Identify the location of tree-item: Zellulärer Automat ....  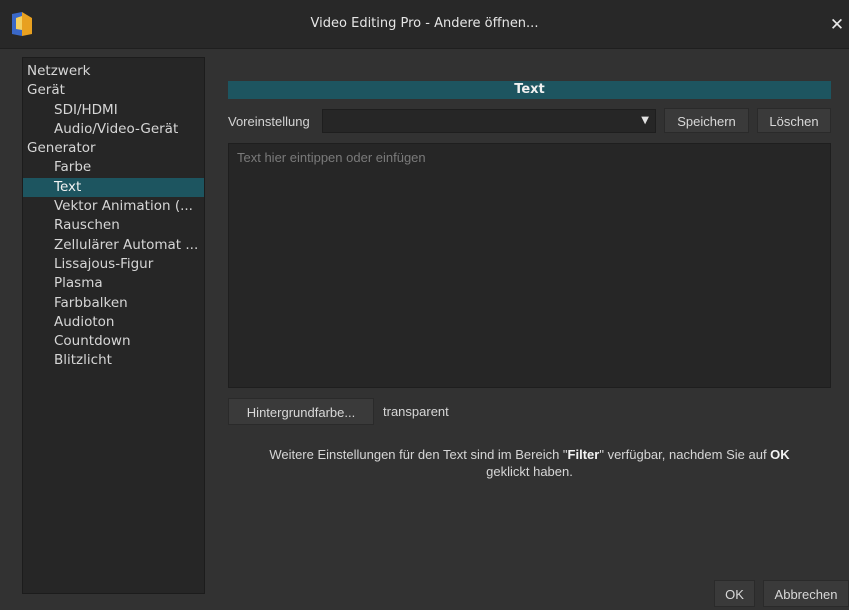
(113, 245).